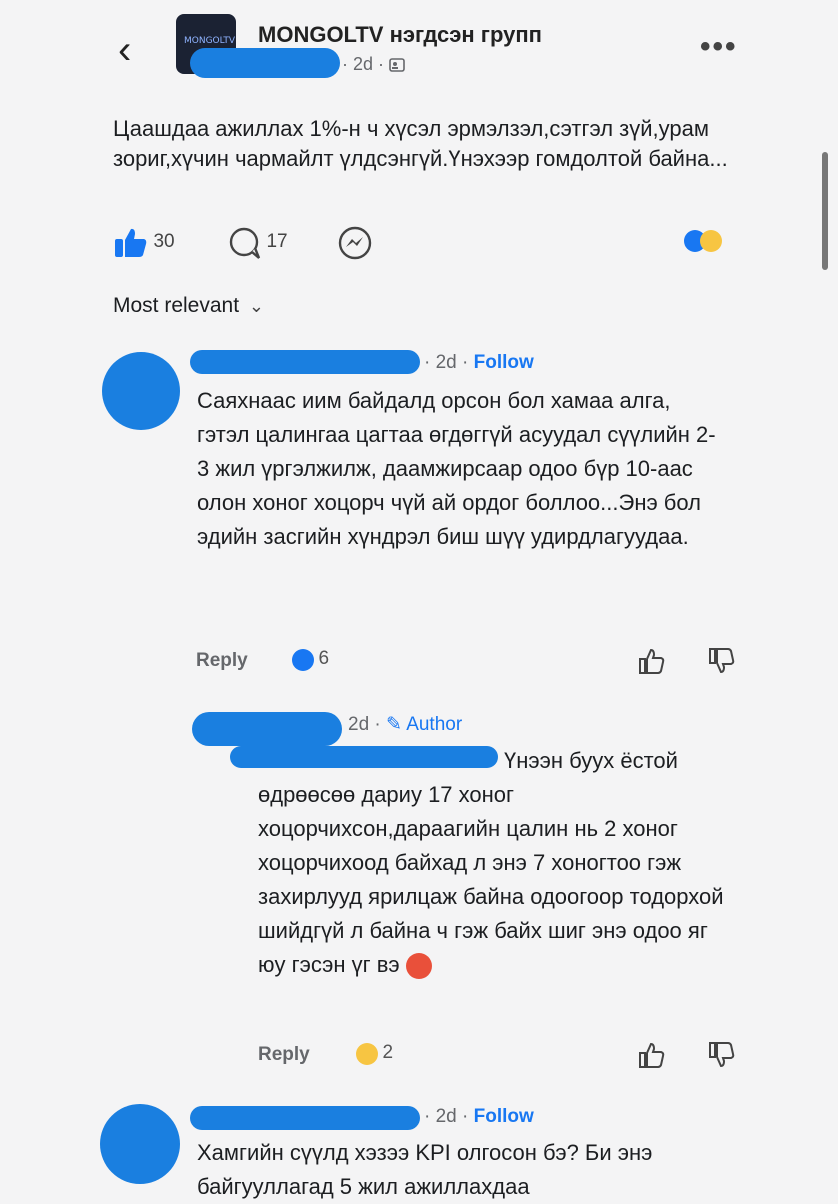 Image resolution: width=838 pixels, height=1204 pixels. I want to click on reactions-summary, so click(703, 241).